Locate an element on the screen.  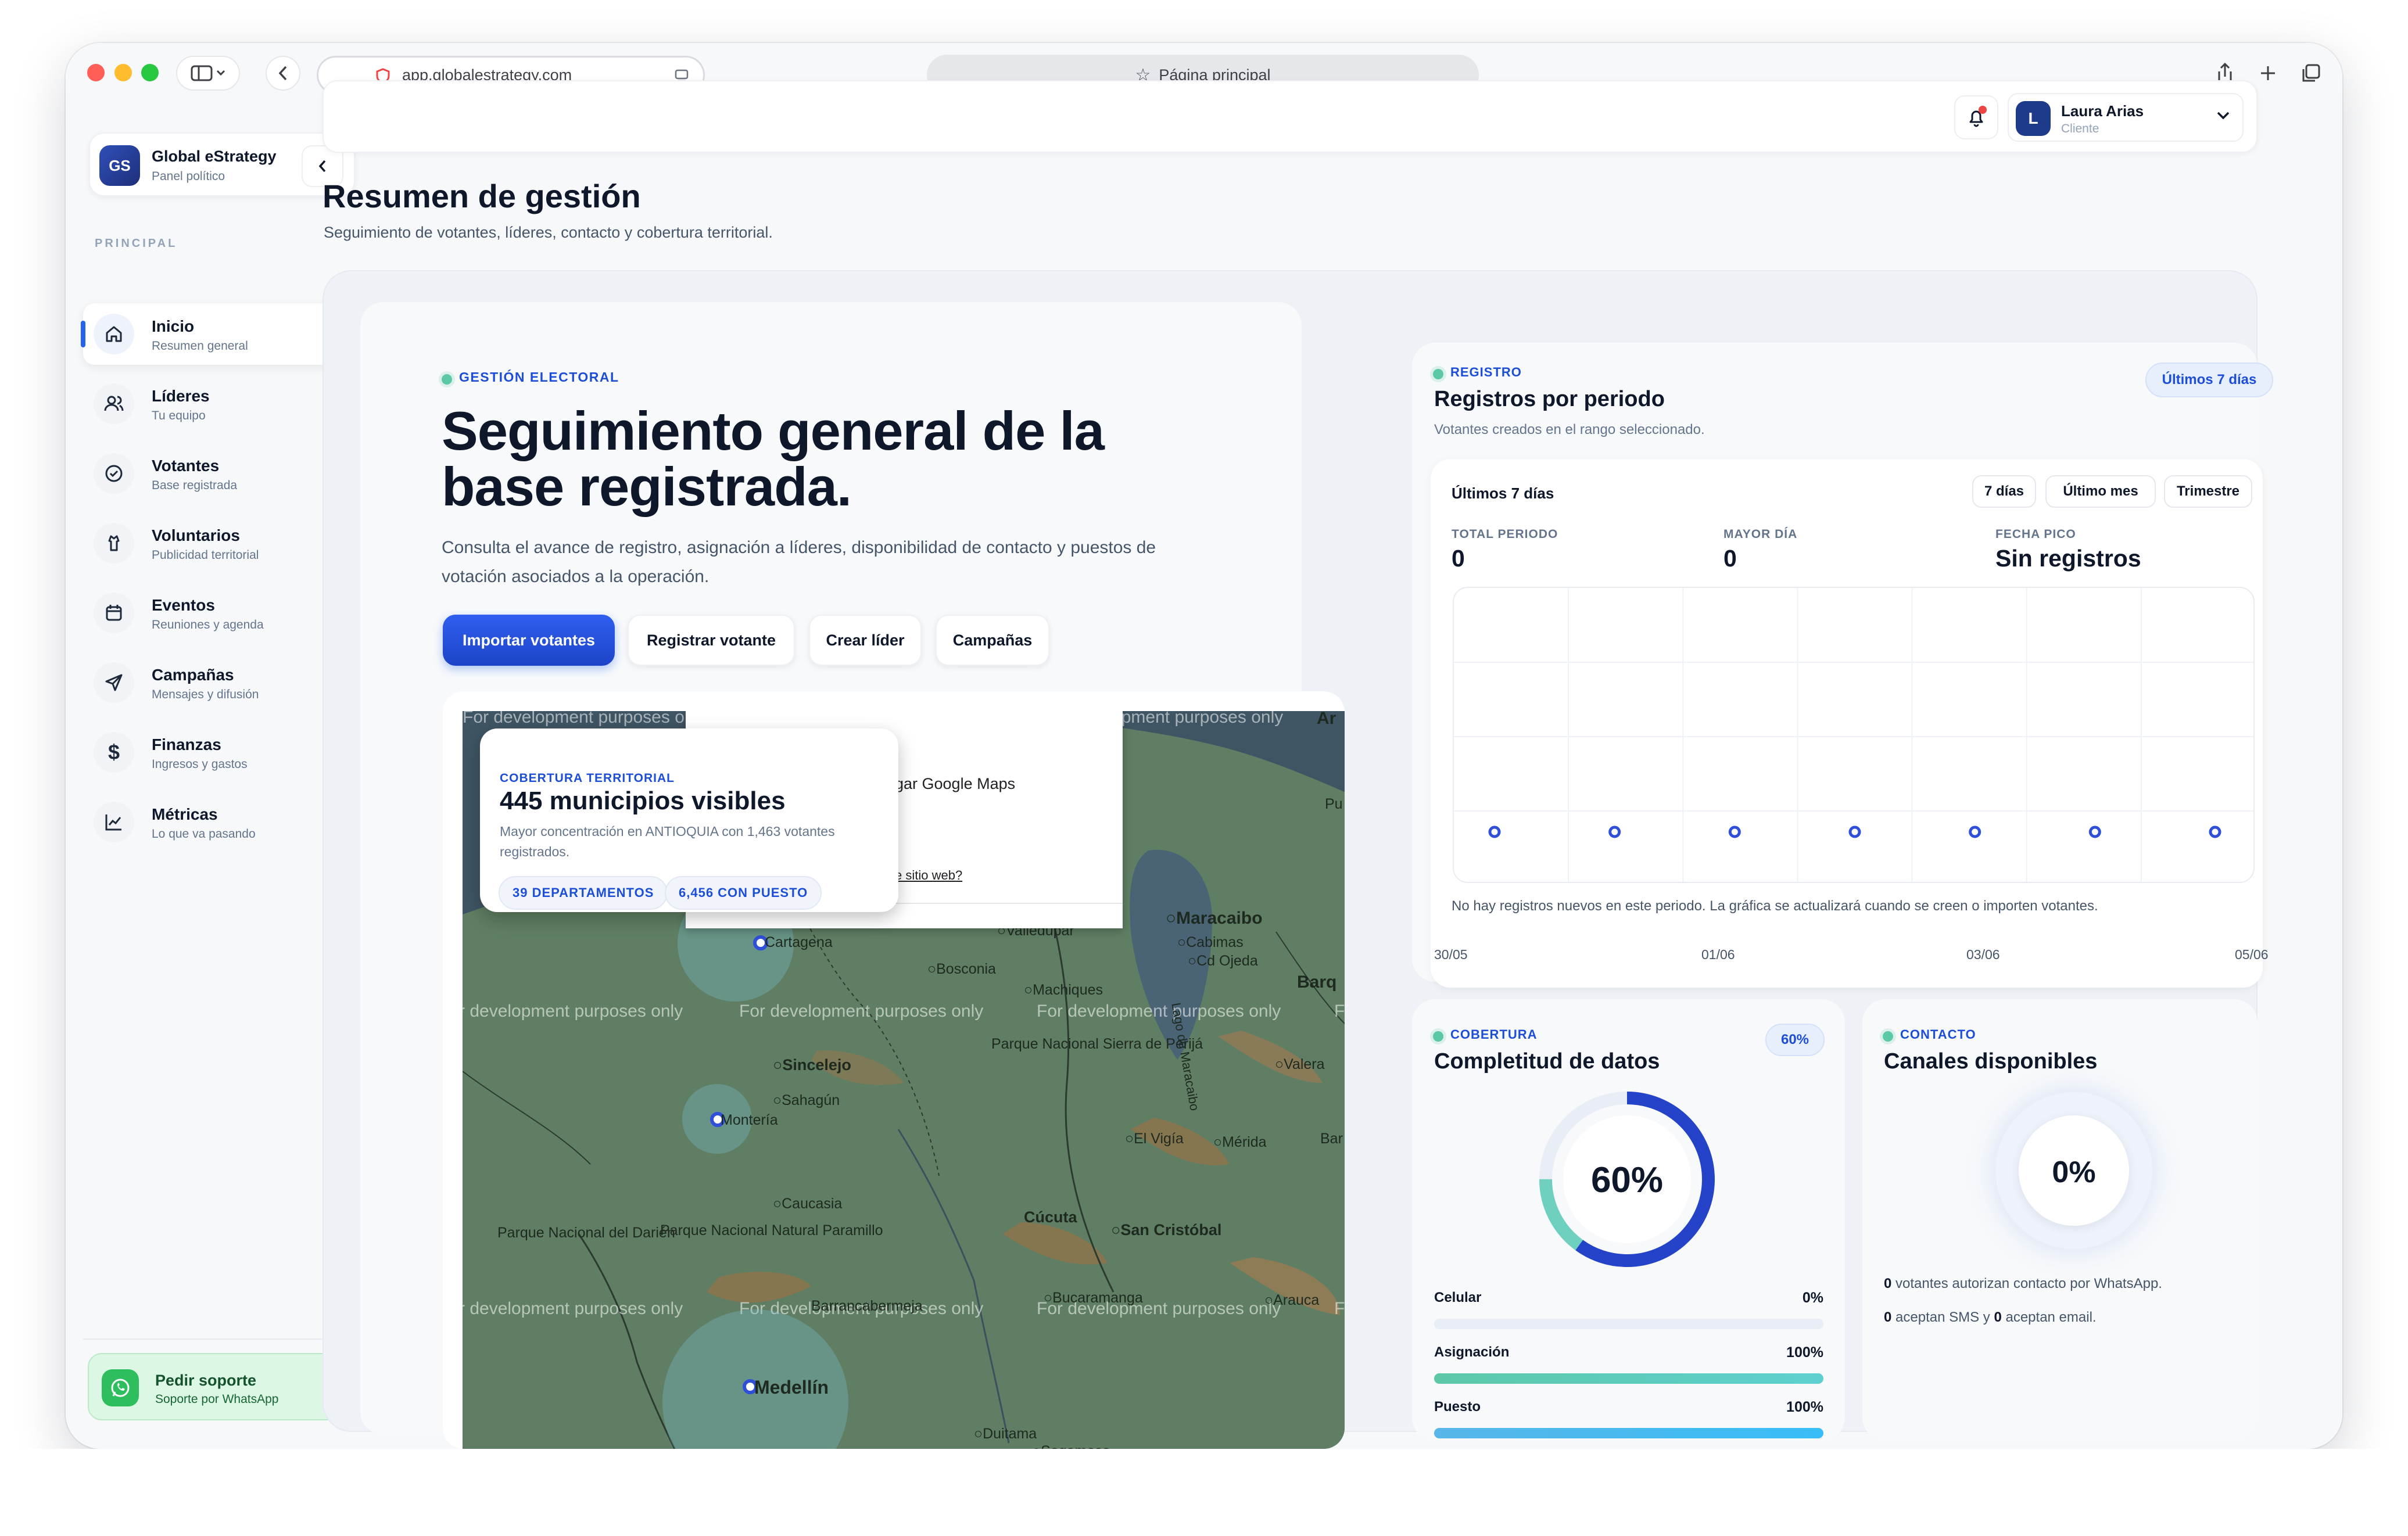
range-last-month-button: Último mes is located at coordinates (2100, 492).